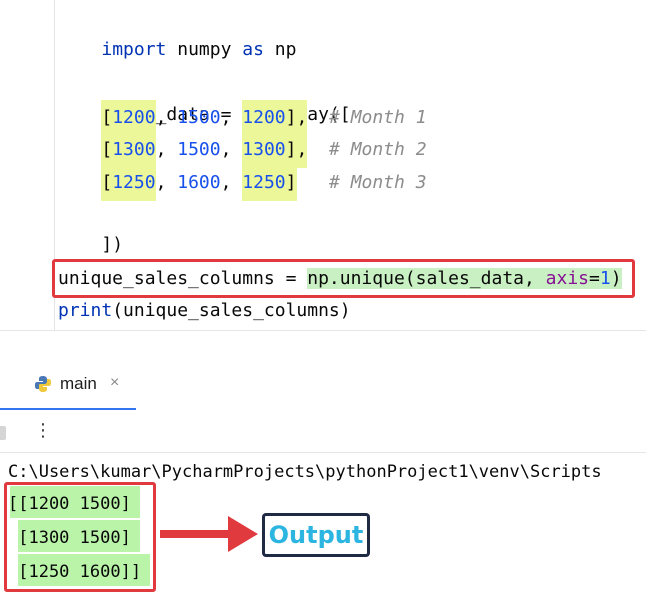 Image resolution: width=646 pixels, height=596 pixels. Describe the element at coordinates (253, 49) in the screenshot. I see `keyword-as: as` at that location.